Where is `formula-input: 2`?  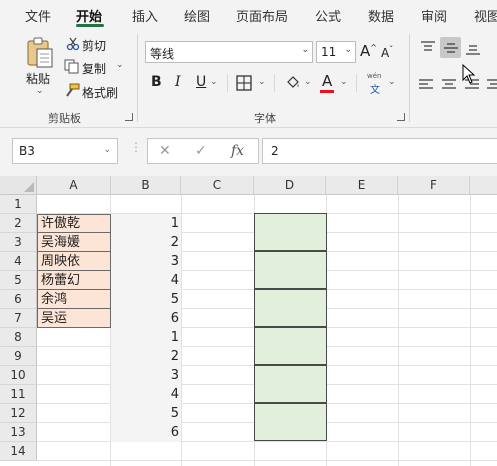
formula-input: 2 is located at coordinates (379, 151).